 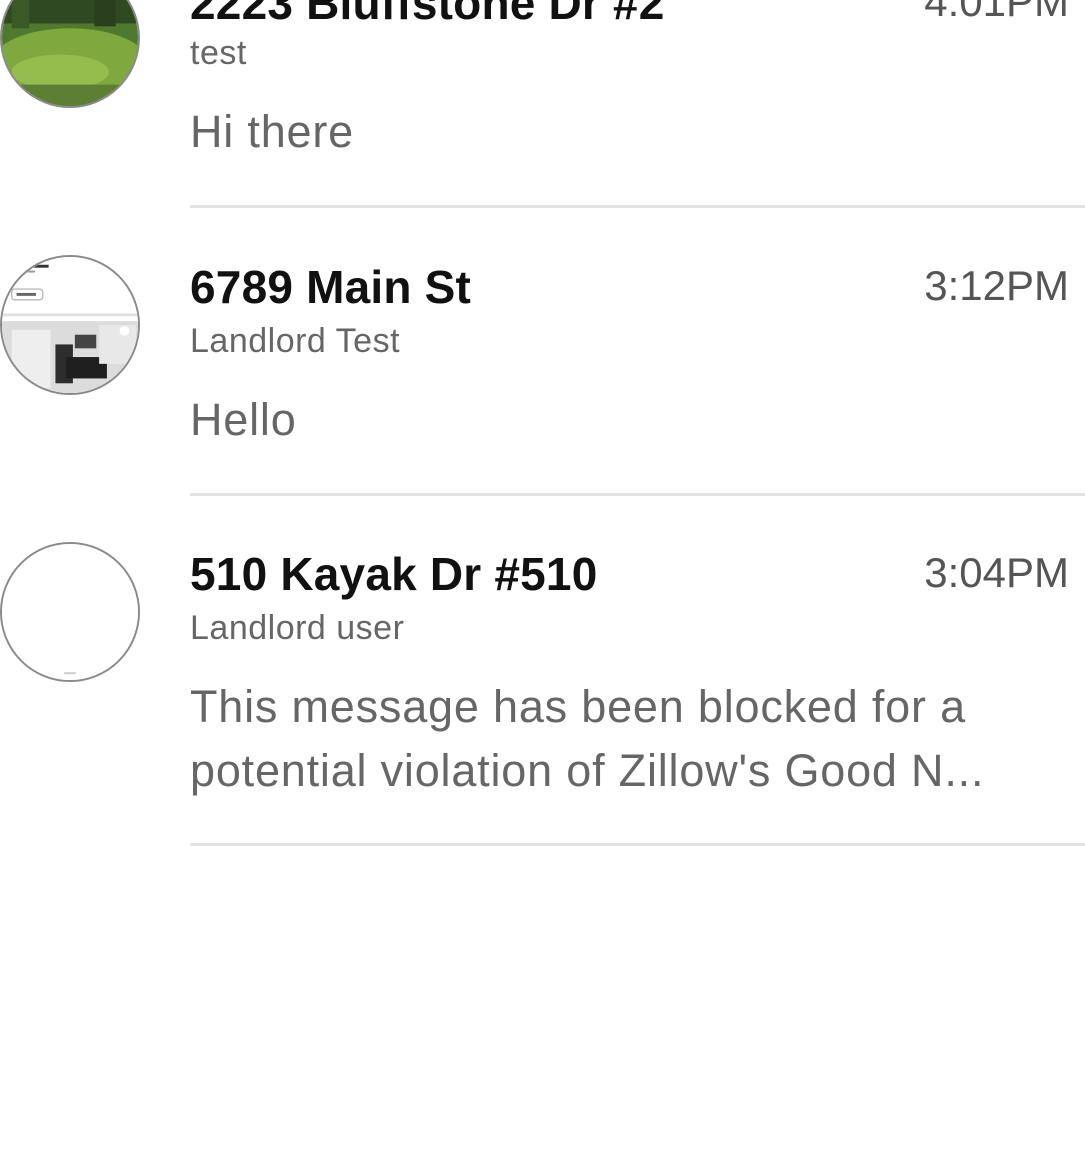 What do you see at coordinates (297, 628) in the screenshot?
I see `conversation-sender: Landlord user` at bounding box center [297, 628].